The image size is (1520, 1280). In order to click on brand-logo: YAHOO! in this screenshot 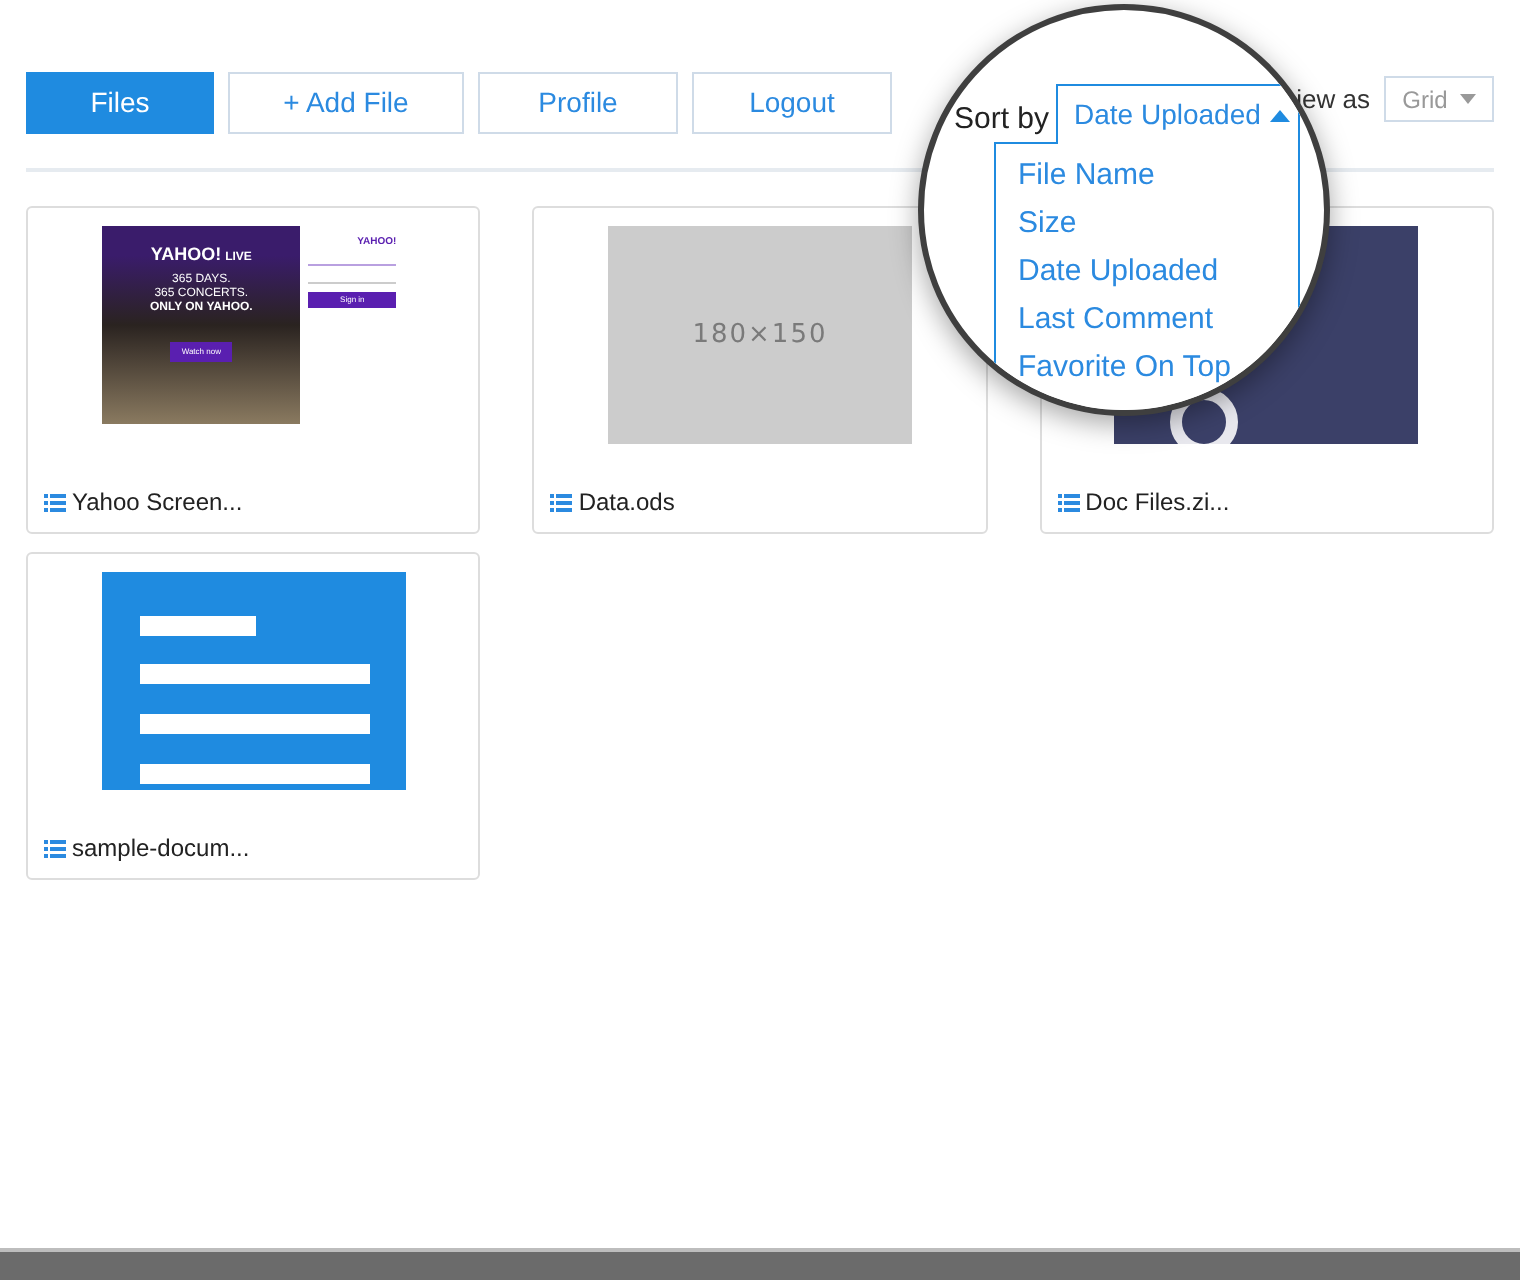, I will do `click(186, 255)`.